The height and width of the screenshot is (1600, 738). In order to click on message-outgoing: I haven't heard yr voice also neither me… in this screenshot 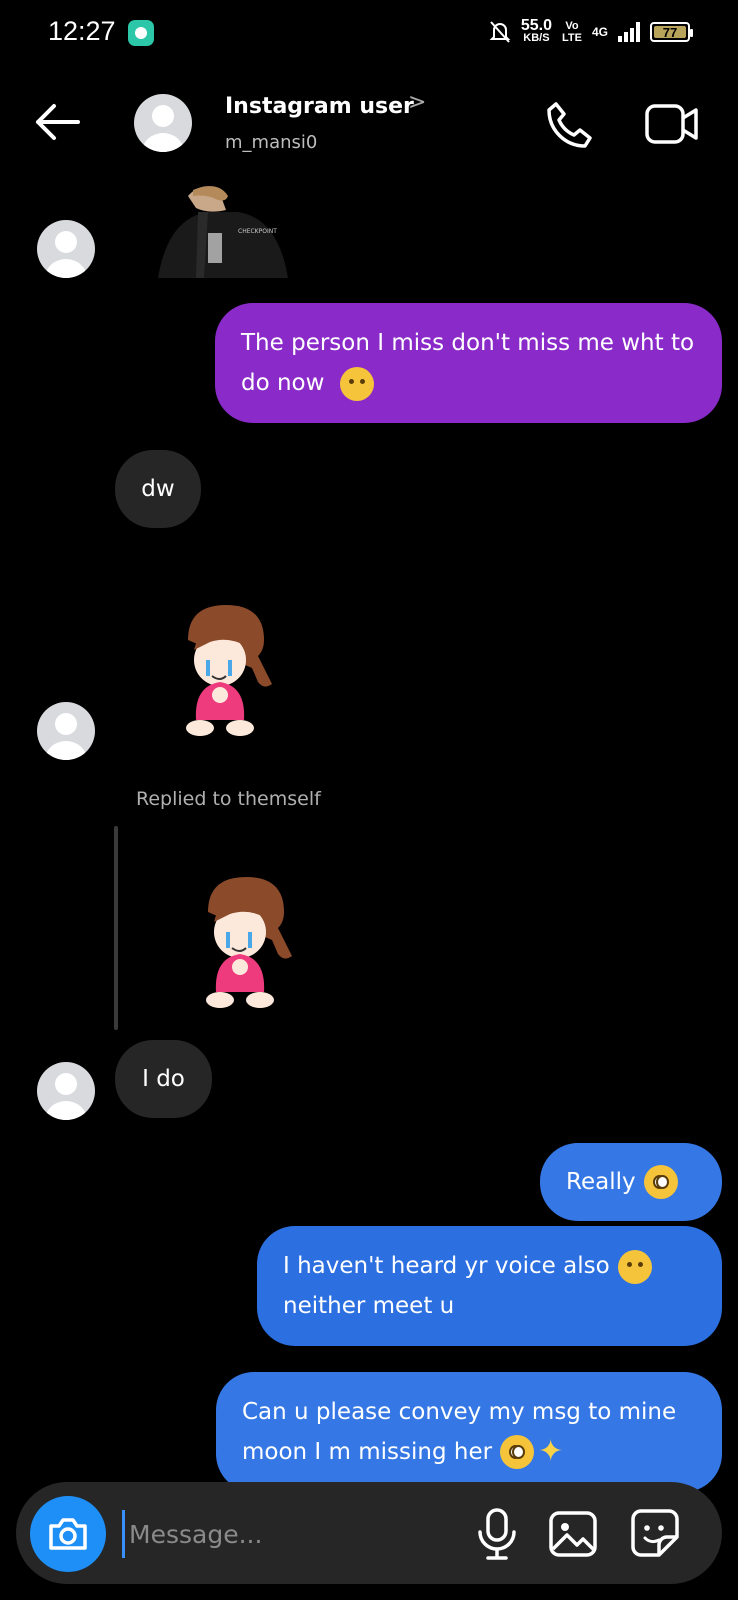, I will do `click(489, 1286)`.